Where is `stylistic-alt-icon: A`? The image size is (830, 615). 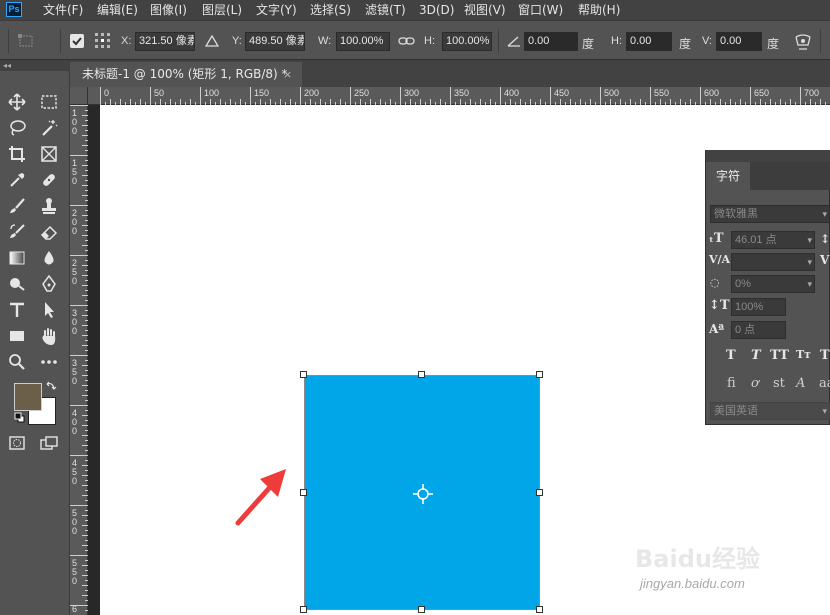
stylistic-alt-icon: A is located at coordinates (800, 383).